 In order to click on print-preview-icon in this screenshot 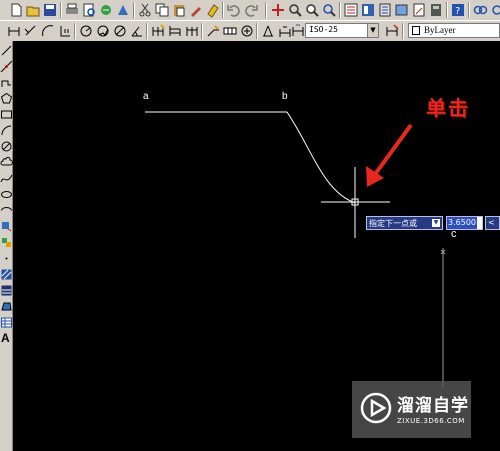, I will do `click(89, 10)`.